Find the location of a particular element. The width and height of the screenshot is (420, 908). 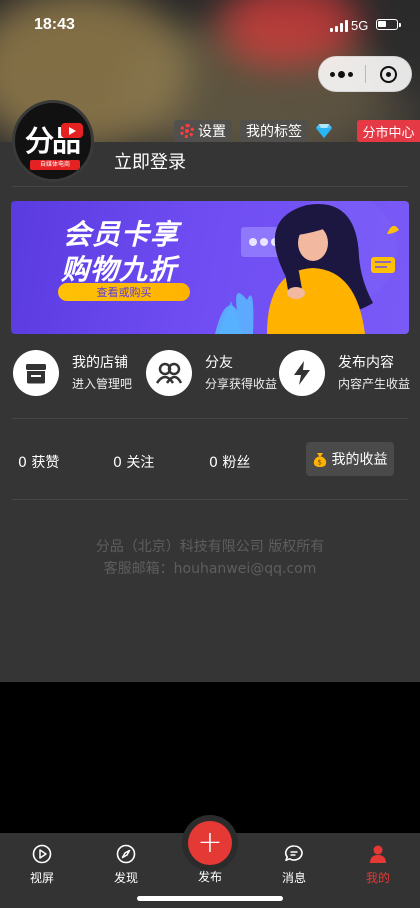

tags-label: 我的标签 is located at coordinates (274, 132).